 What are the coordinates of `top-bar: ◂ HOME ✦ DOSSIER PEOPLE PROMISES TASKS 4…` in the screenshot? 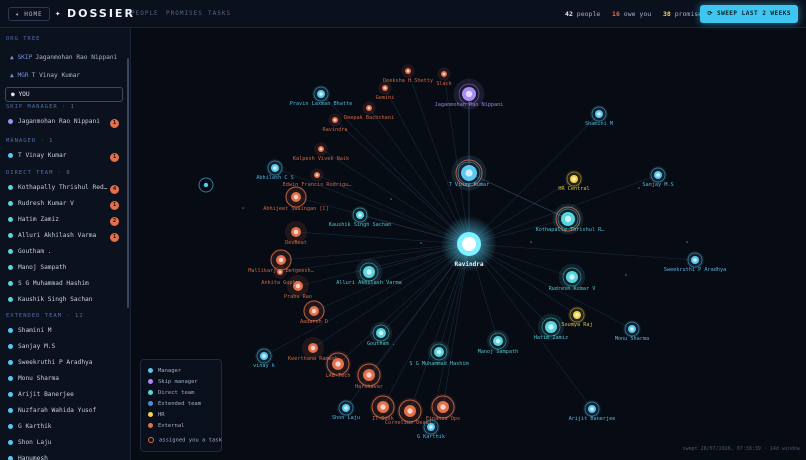 It's located at (403, 14).